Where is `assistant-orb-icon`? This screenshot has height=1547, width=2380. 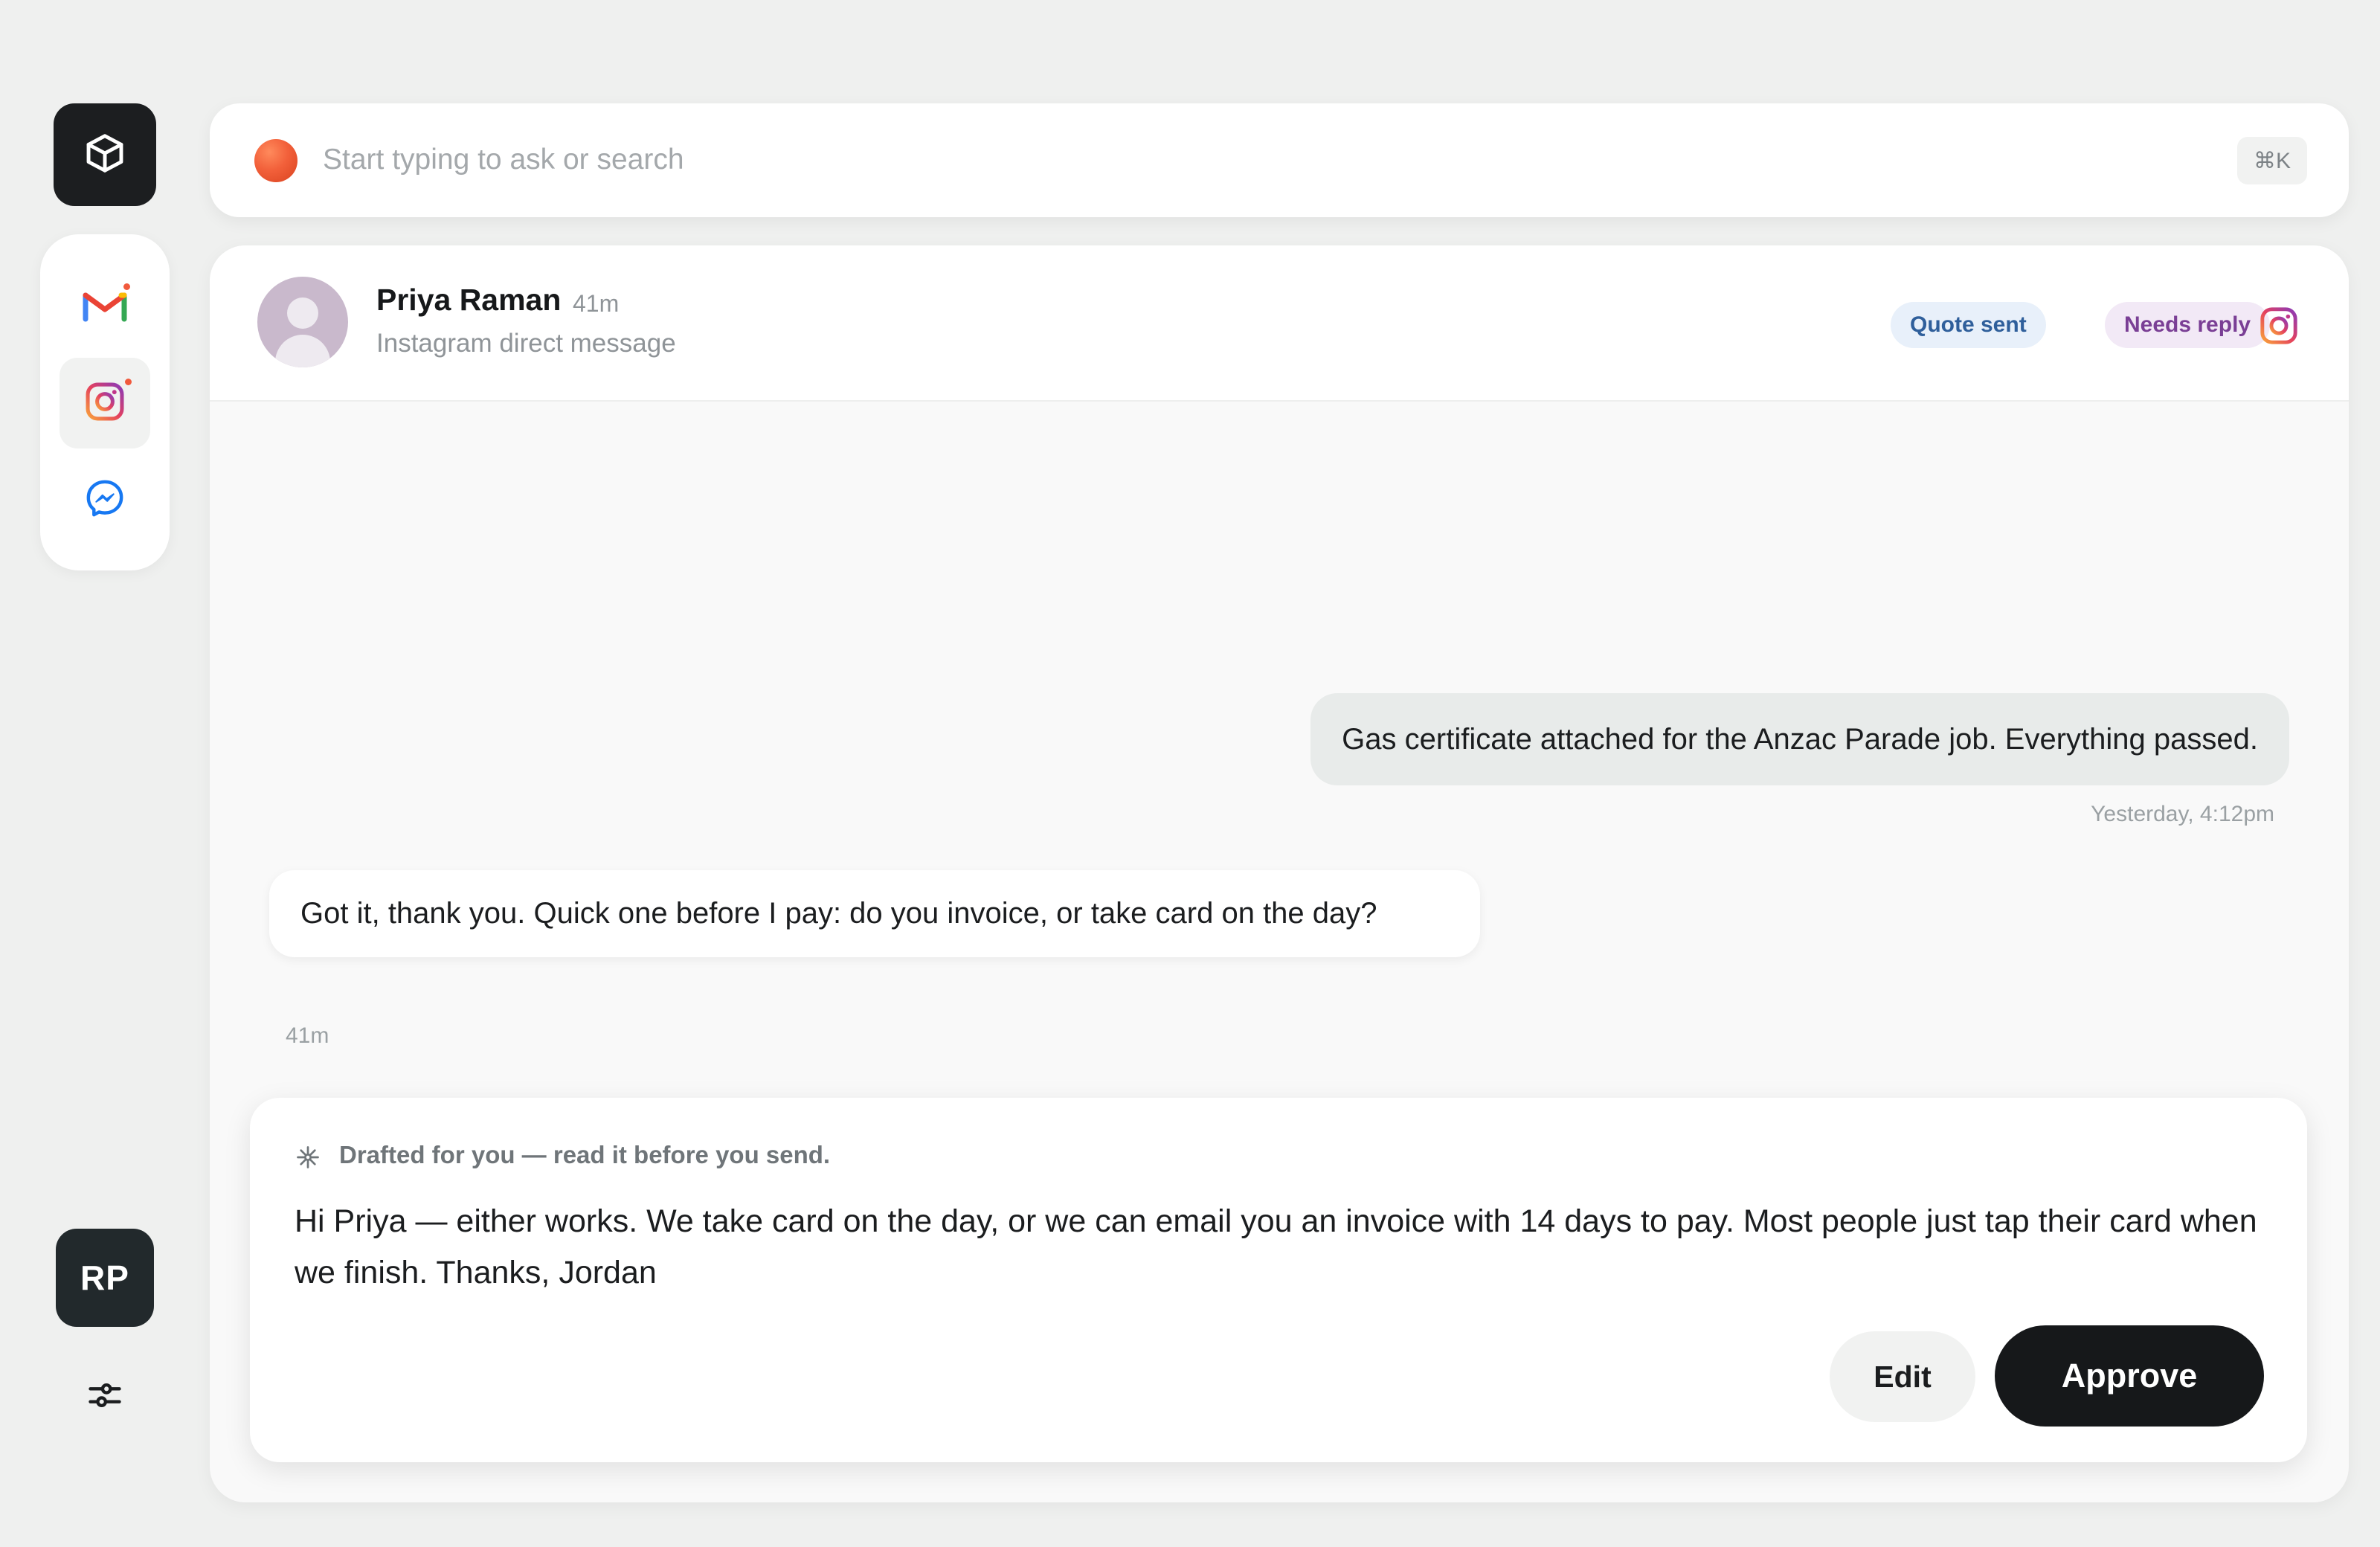 assistant-orb-icon is located at coordinates (276, 161).